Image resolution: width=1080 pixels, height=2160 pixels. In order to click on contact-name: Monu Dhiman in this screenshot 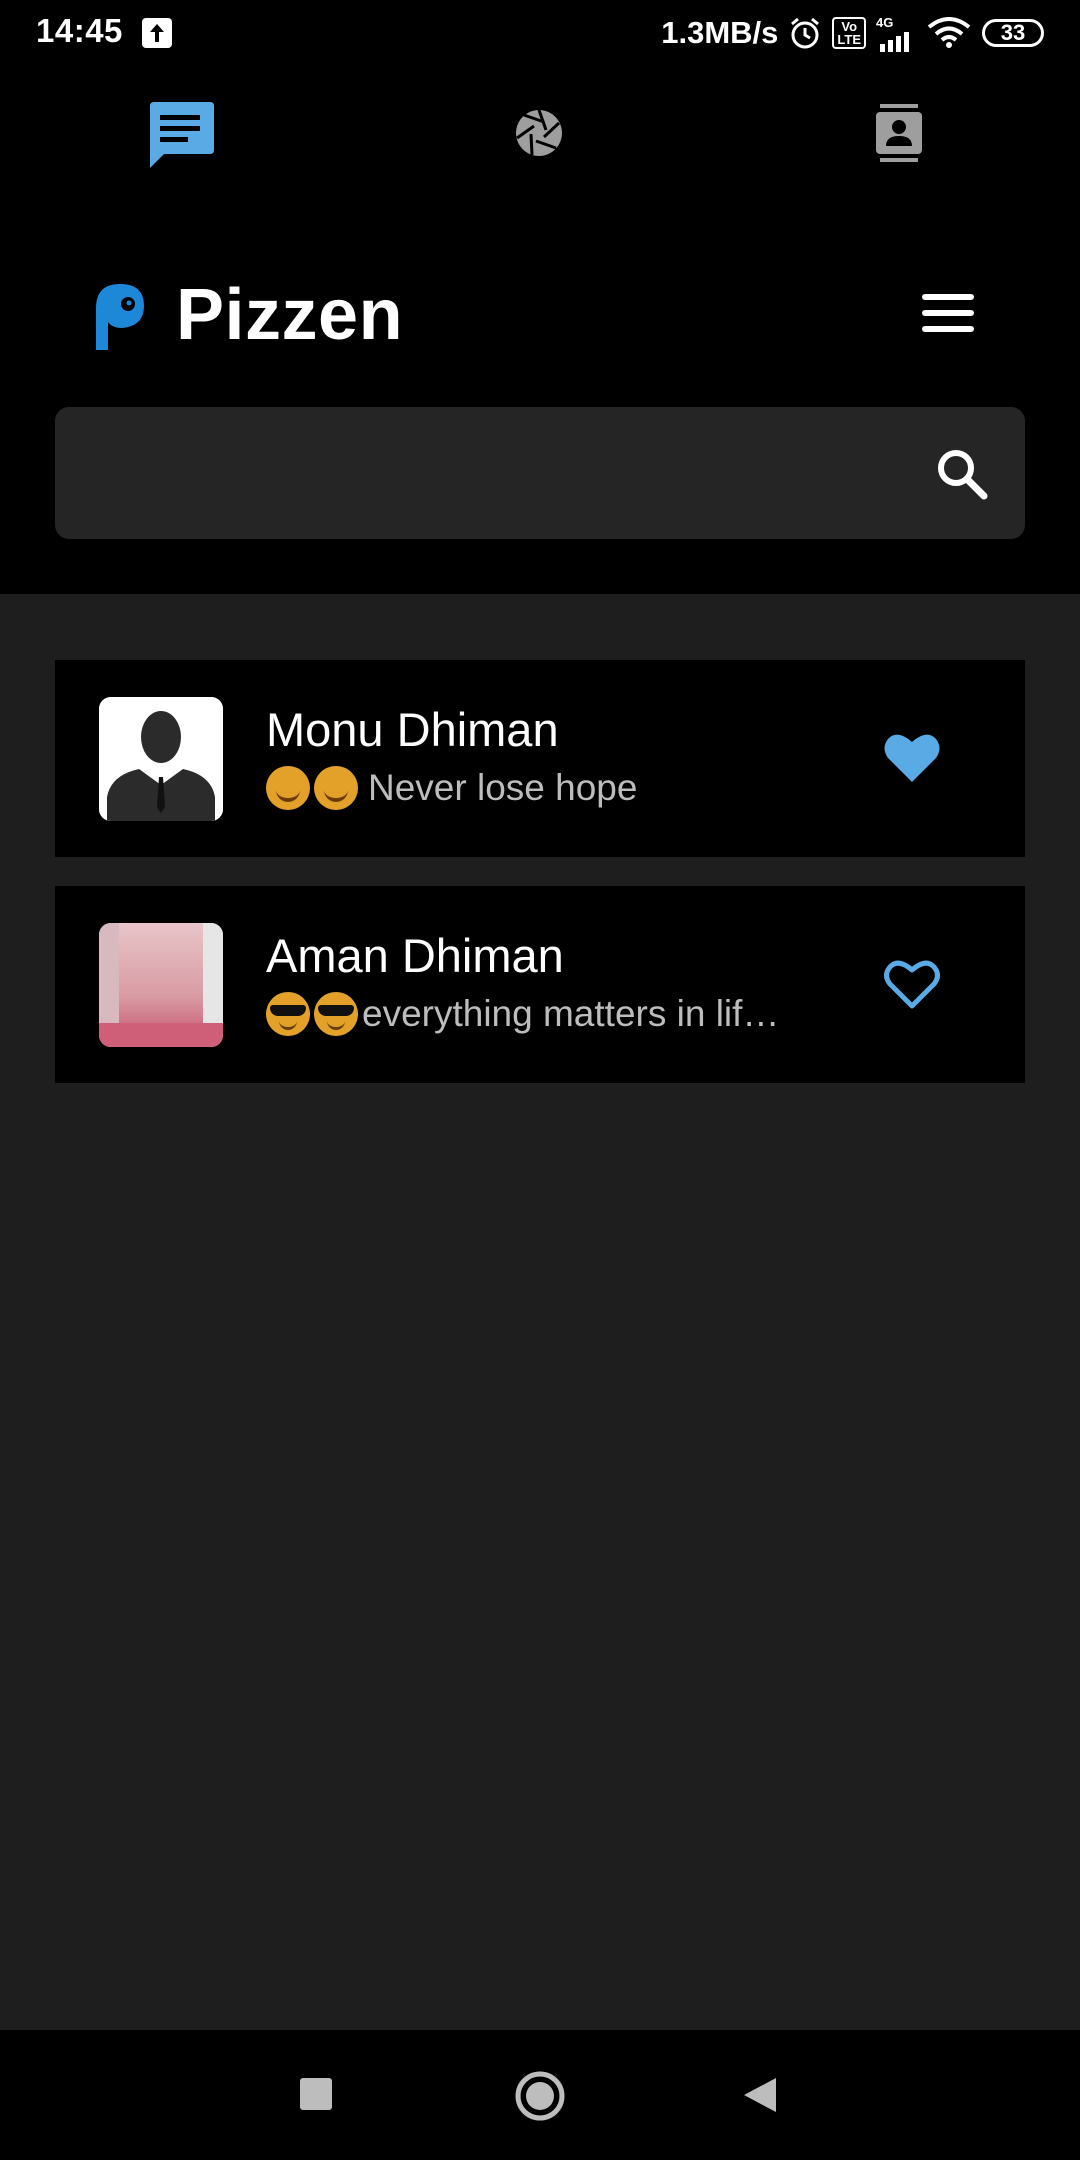, I will do `click(412, 729)`.